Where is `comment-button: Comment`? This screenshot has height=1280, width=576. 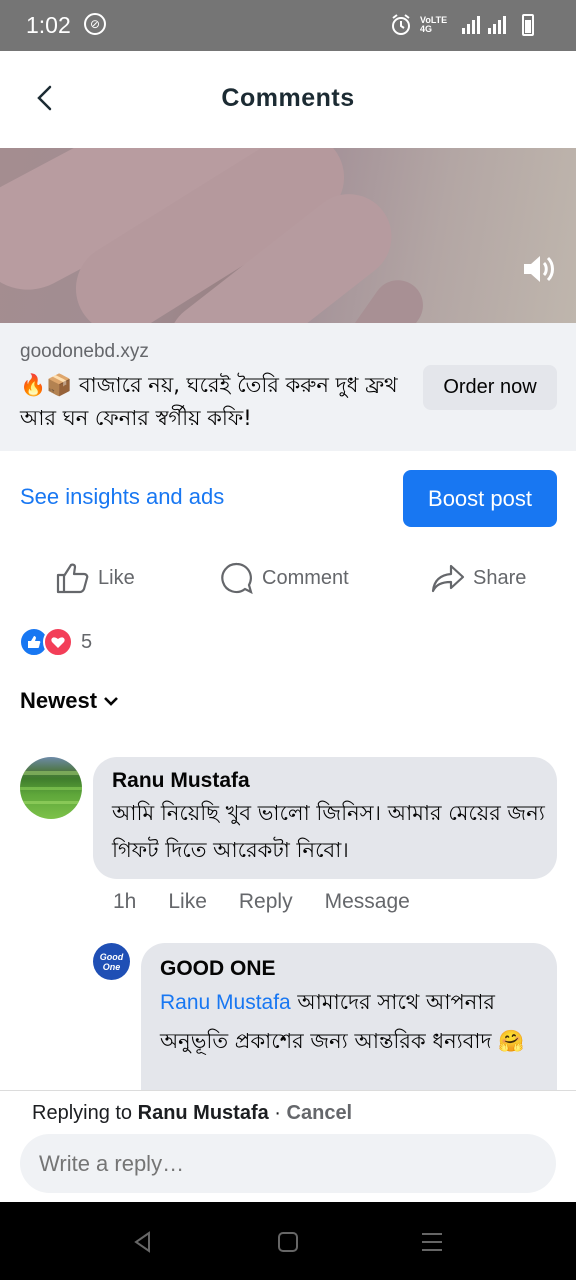 comment-button: Comment is located at coordinates (284, 578).